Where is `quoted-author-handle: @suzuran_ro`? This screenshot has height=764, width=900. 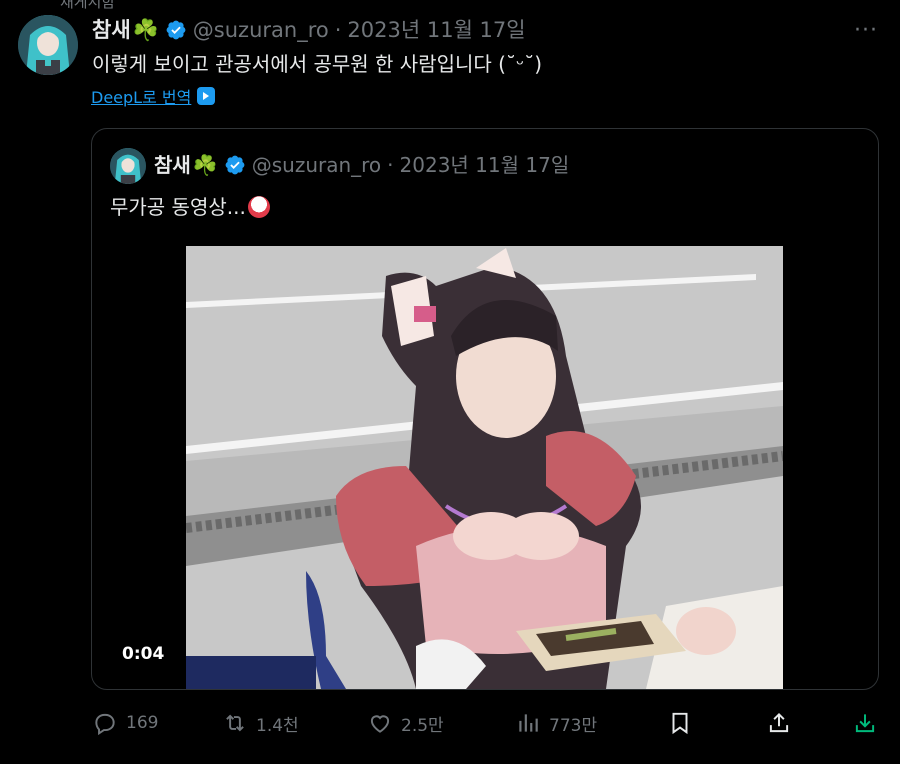
quoted-author-handle: @suzuran_ro is located at coordinates (316, 165).